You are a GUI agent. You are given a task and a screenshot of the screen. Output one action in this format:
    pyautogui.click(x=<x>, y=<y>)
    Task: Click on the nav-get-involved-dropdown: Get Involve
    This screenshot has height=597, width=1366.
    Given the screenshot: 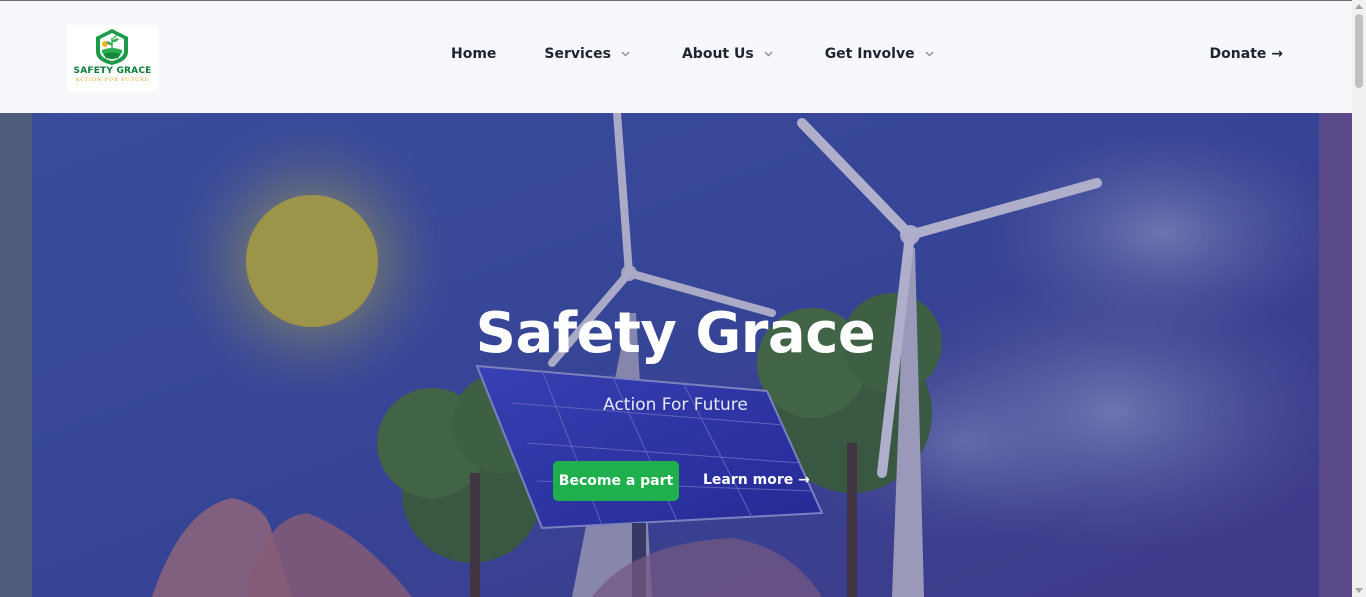 What is the action you would take?
    pyautogui.click(x=879, y=54)
    